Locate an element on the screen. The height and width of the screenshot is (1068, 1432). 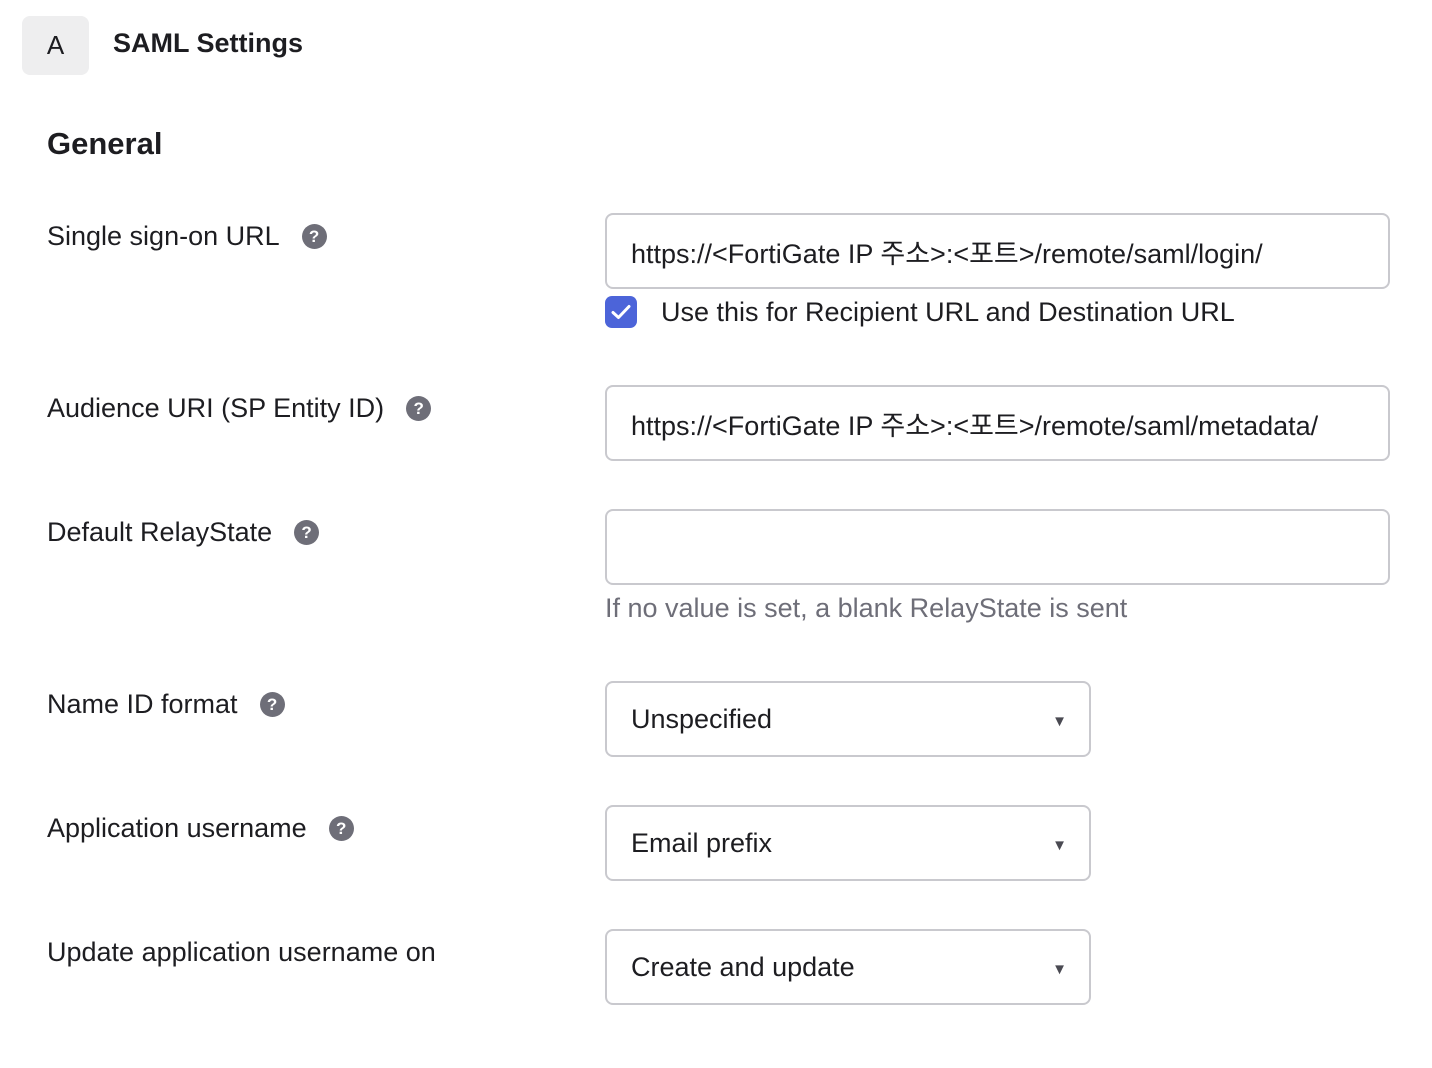
checkmark-icon is located at coordinates (621, 312).